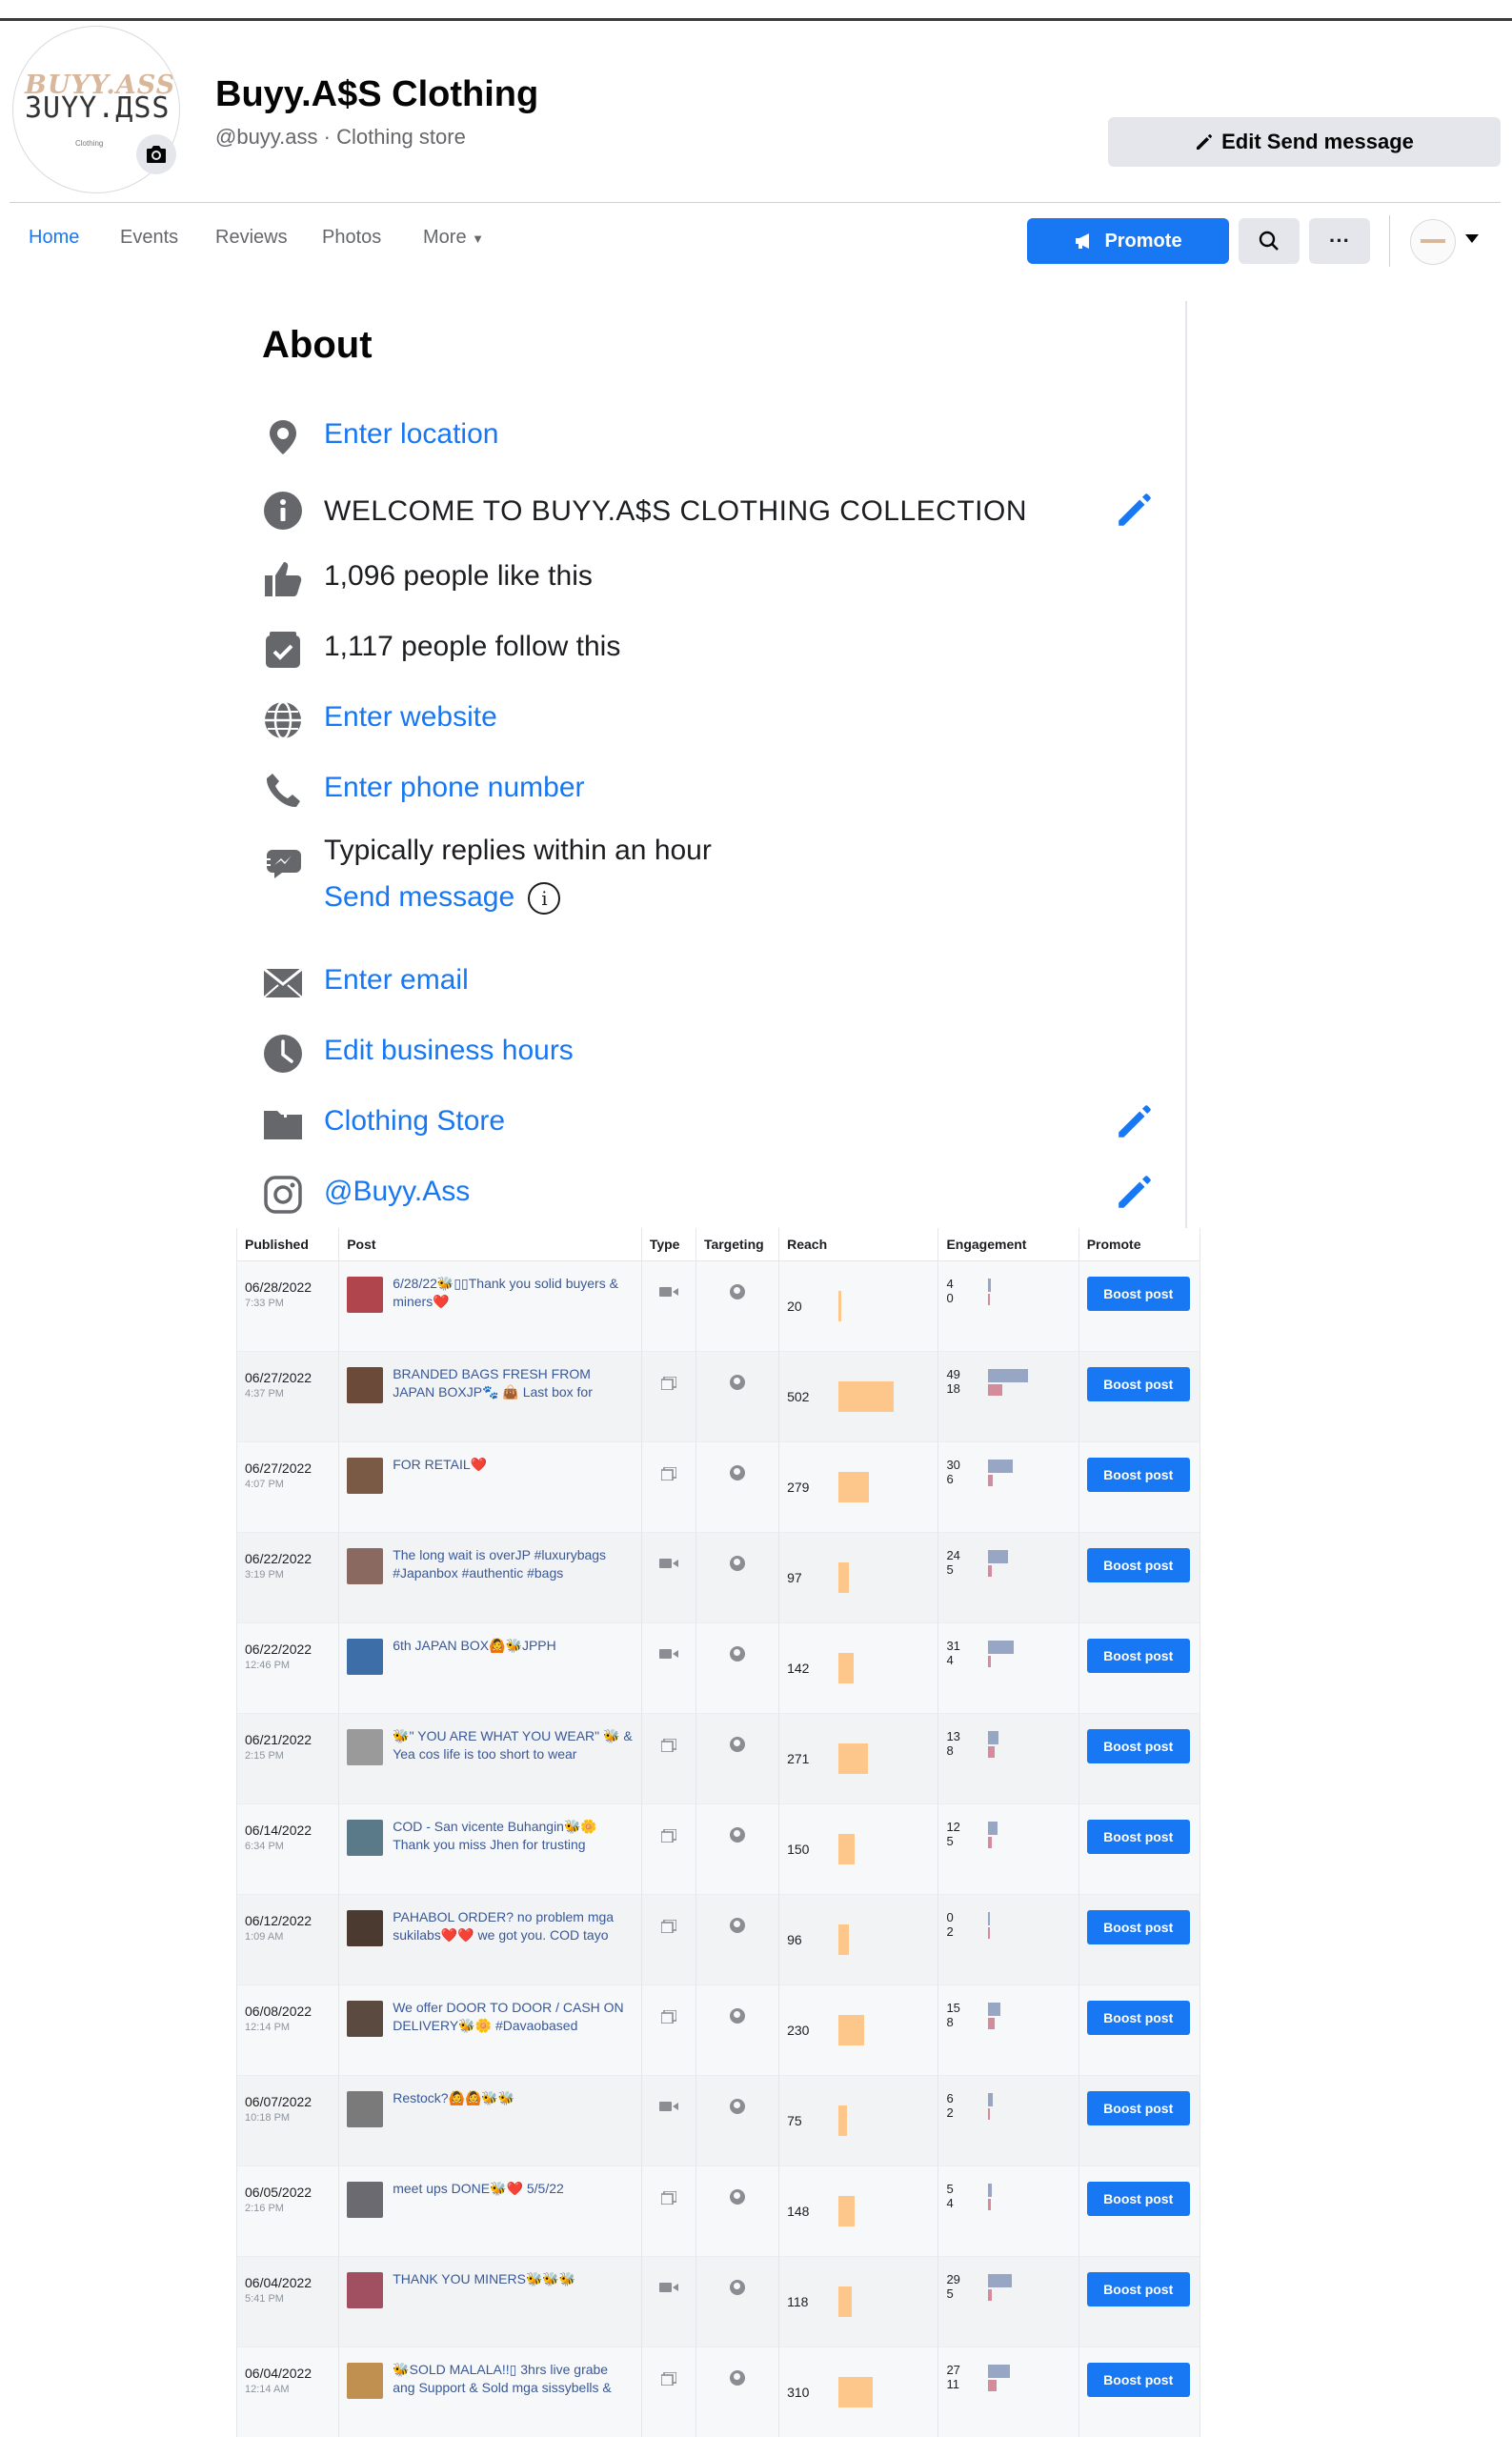 This screenshot has width=1512, height=2437. Describe the element at coordinates (454, 788) in the screenshot. I see `phone-link: Enter phone number` at that location.